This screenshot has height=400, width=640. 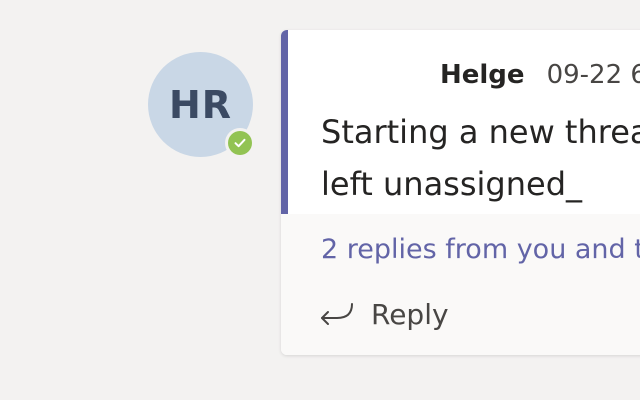 What do you see at coordinates (540, 75) in the screenshot?
I see `message-header: Helge 09-22 6` at bounding box center [540, 75].